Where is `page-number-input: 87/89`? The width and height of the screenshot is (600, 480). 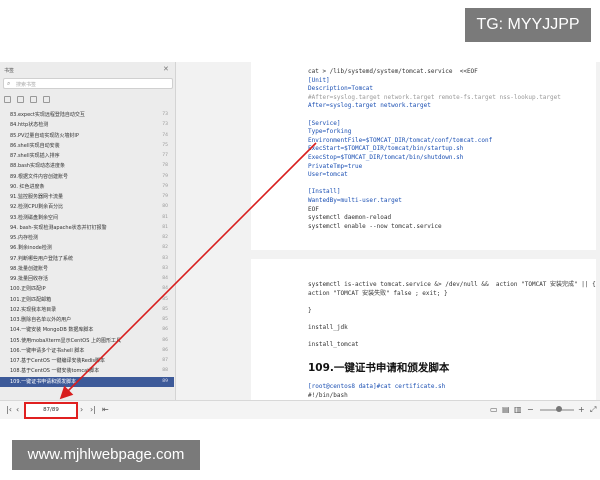 page-number-input: 87/89 is located at coordinates (51, 410).